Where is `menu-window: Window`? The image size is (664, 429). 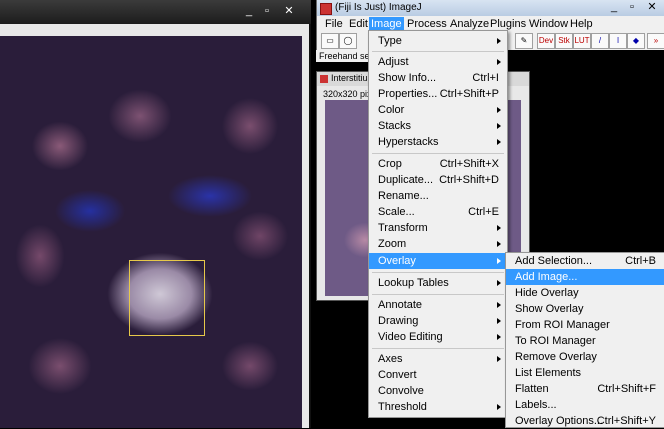
menu-window: Window is located at coordinates (548, 24).